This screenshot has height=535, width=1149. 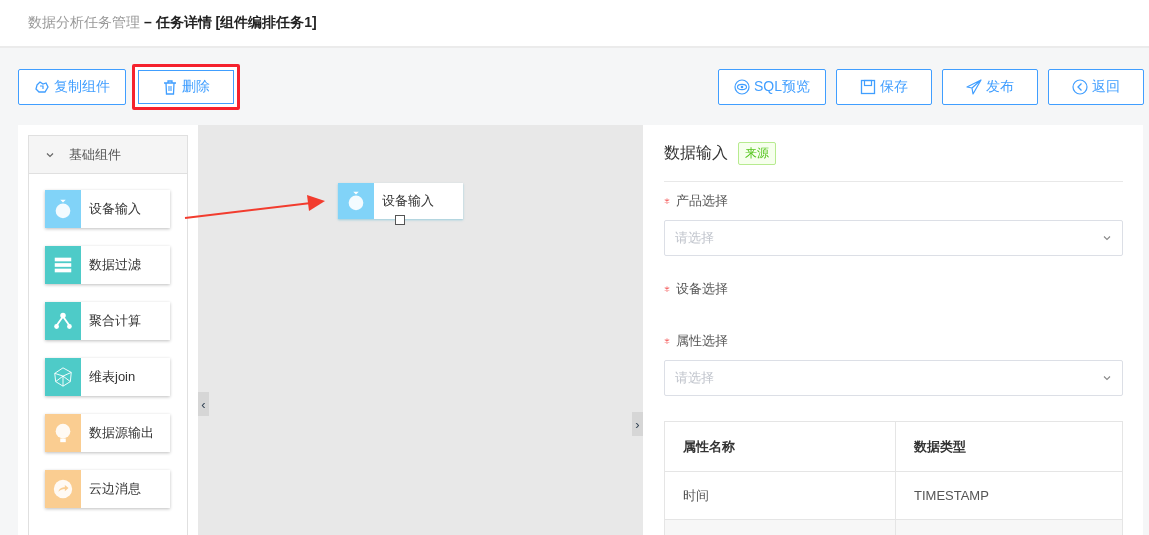 What do you see at coordinates (107, 489) in the screenshot?
I see `palette-item: 云边消息` at bounding box center [107, 489].